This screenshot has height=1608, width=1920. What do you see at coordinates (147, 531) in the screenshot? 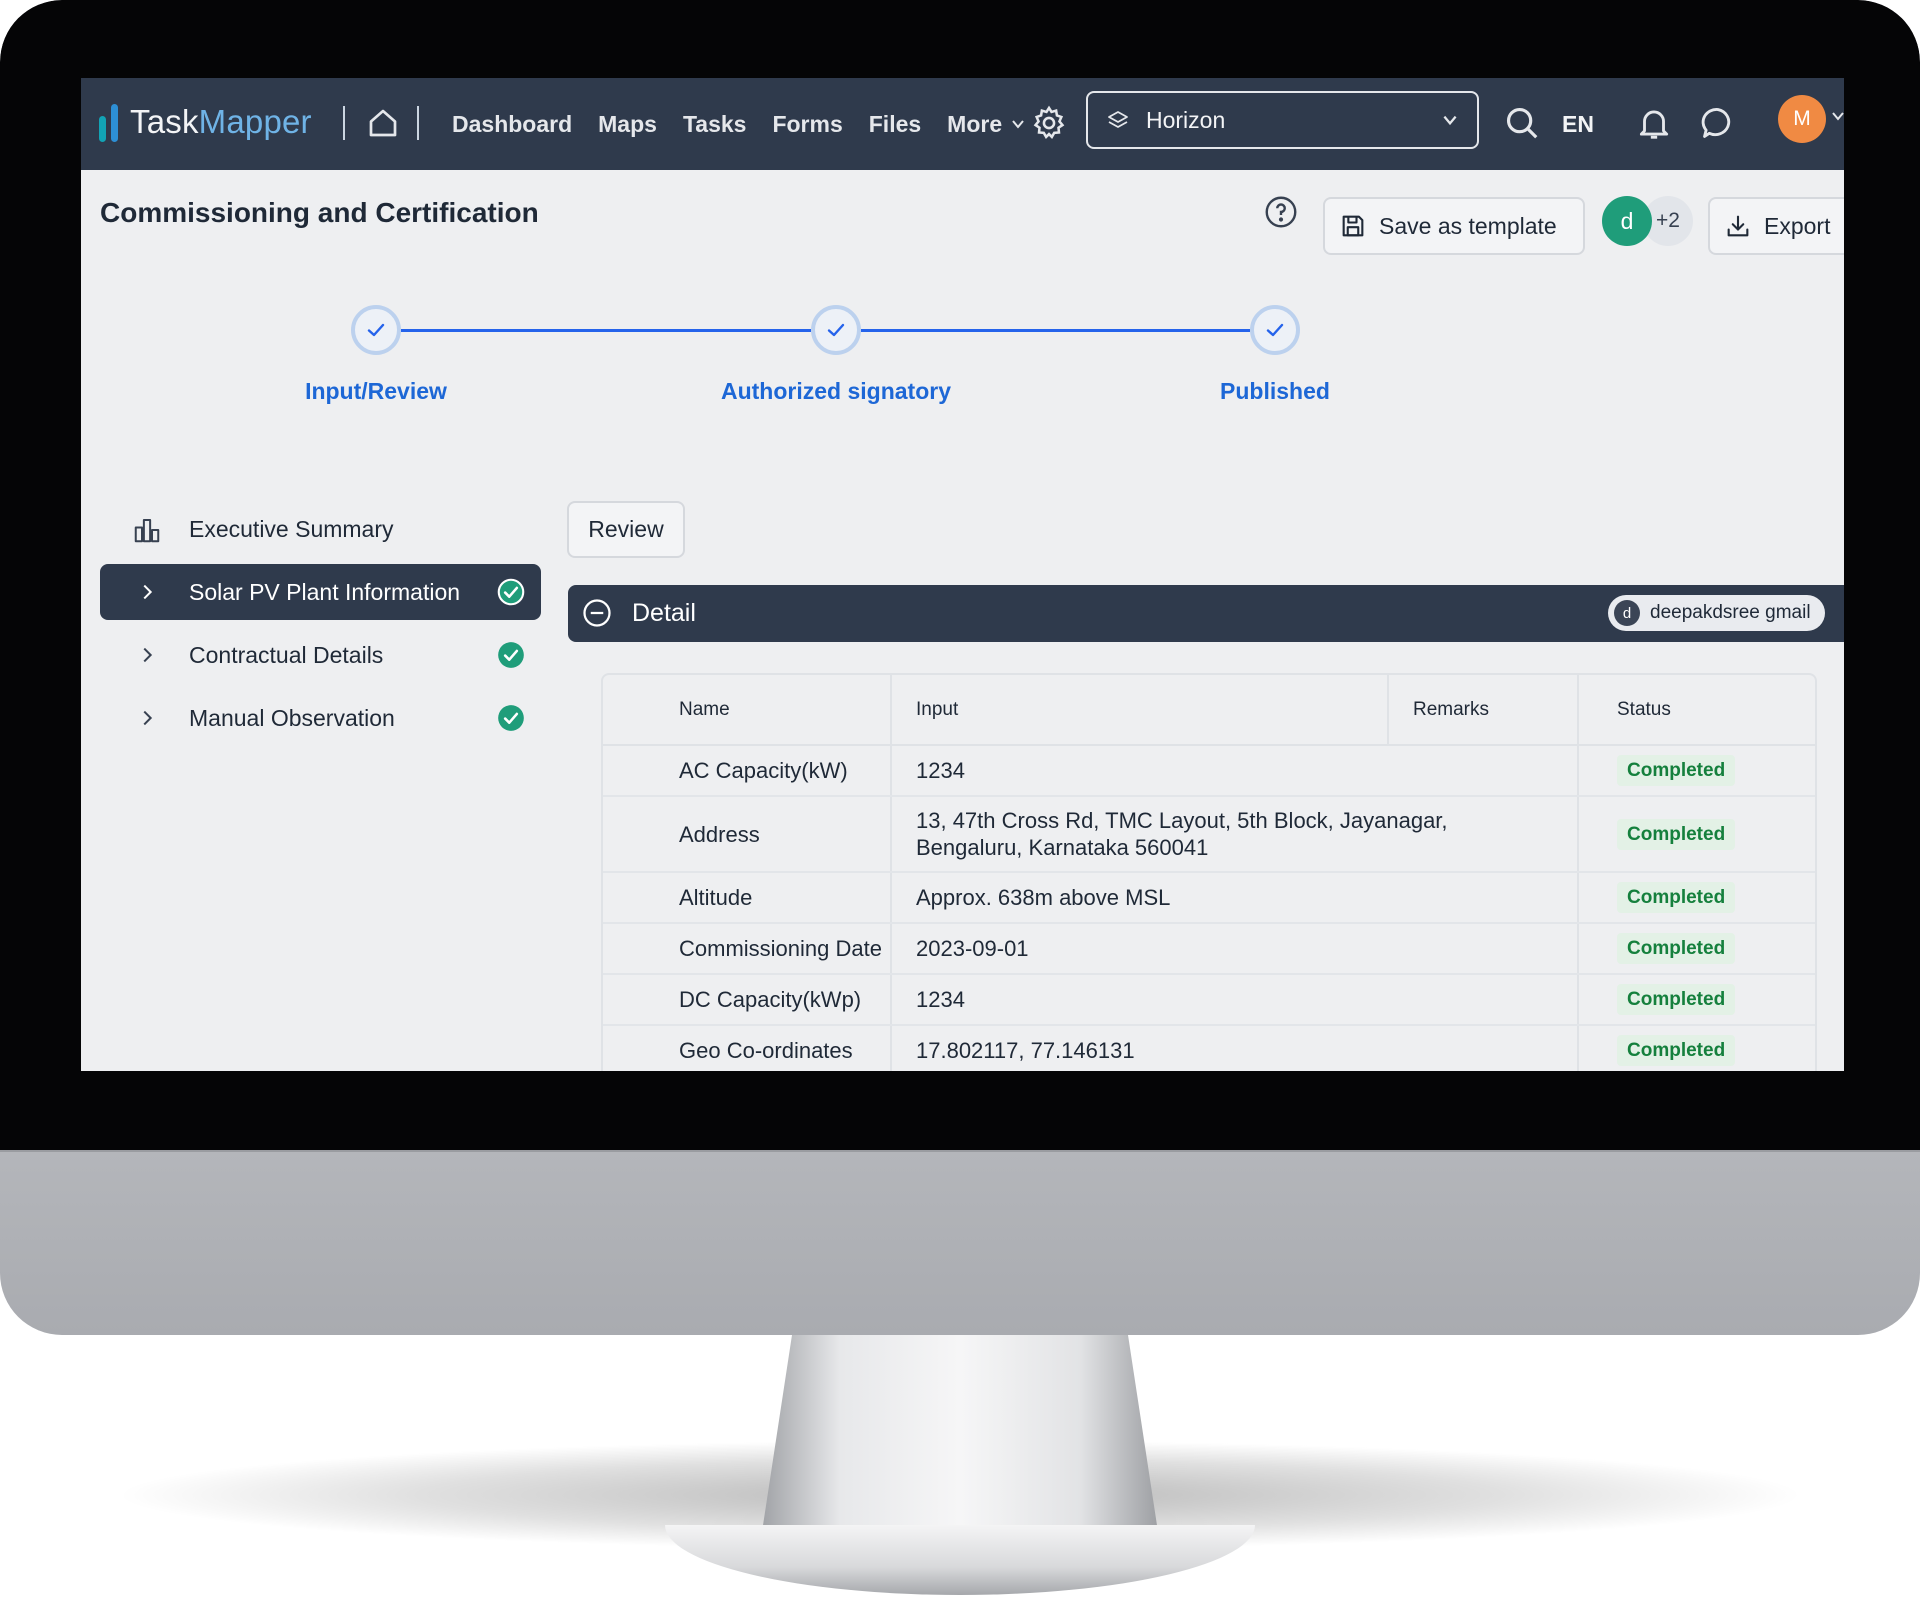
I see `bar-chart-icon` at bounding box center [147, 531].